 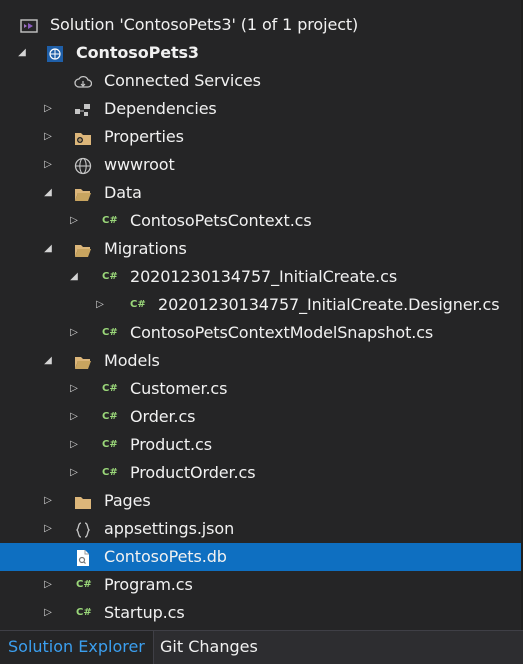 What do you see at coordinates (260, 501) in the screenshot?
I see `tree-row-pages: ▷ Pages` at bounding box center [260, 501].